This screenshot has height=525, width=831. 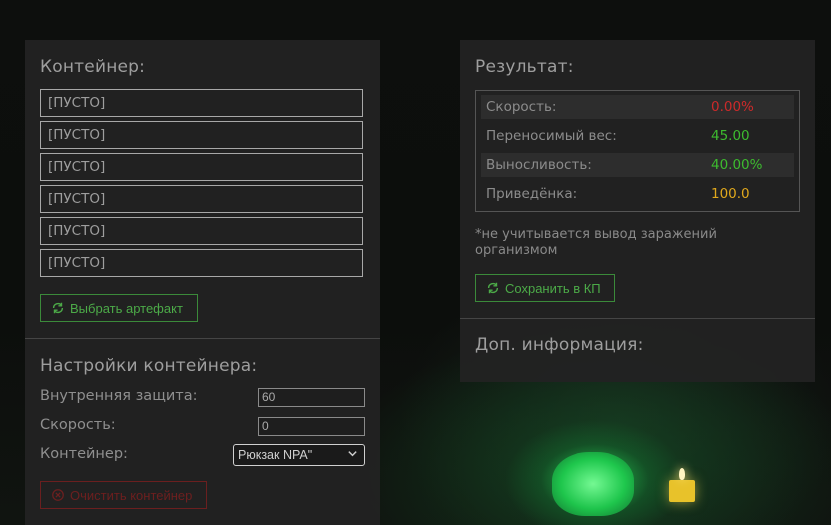 I want to click on select-artifact-button: Выбрать артефакт, so click(x=119, y=308).